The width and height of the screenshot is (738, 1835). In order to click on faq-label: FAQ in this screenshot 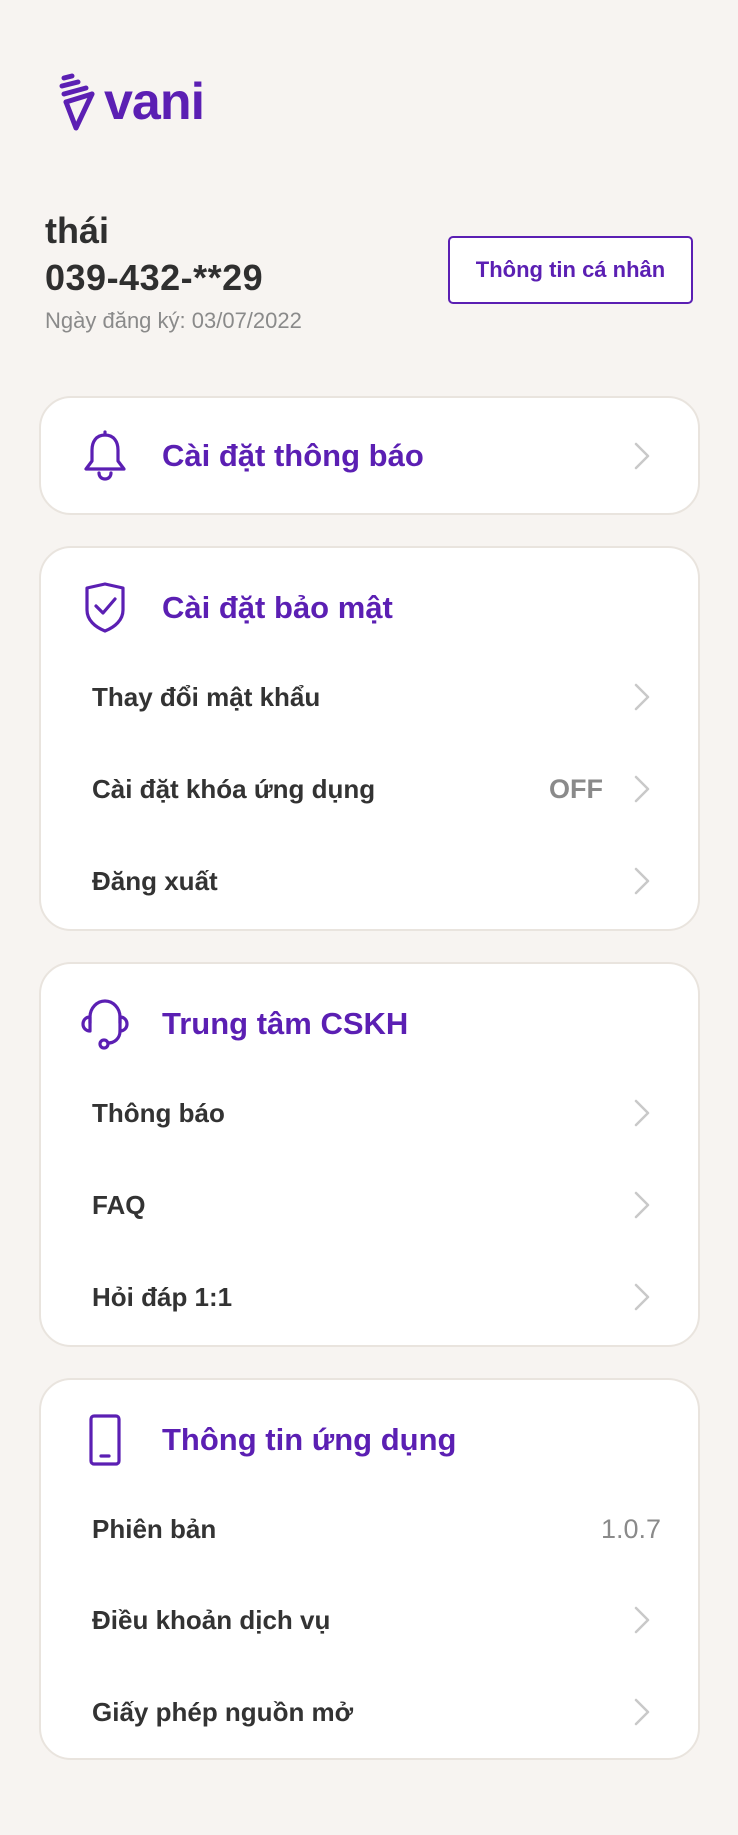, I will do `click(119, 1204)`.